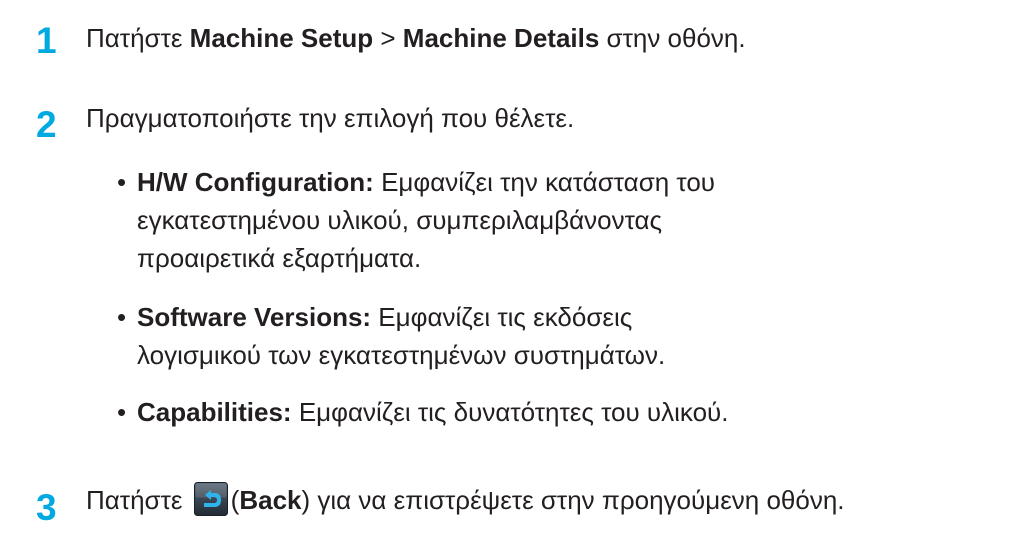  Describe the element at coordinates (510, 412) in the screenshot. I see `bullet-desc: Εμφανίζει τις δυνατότητες του υλικού.` at that location.